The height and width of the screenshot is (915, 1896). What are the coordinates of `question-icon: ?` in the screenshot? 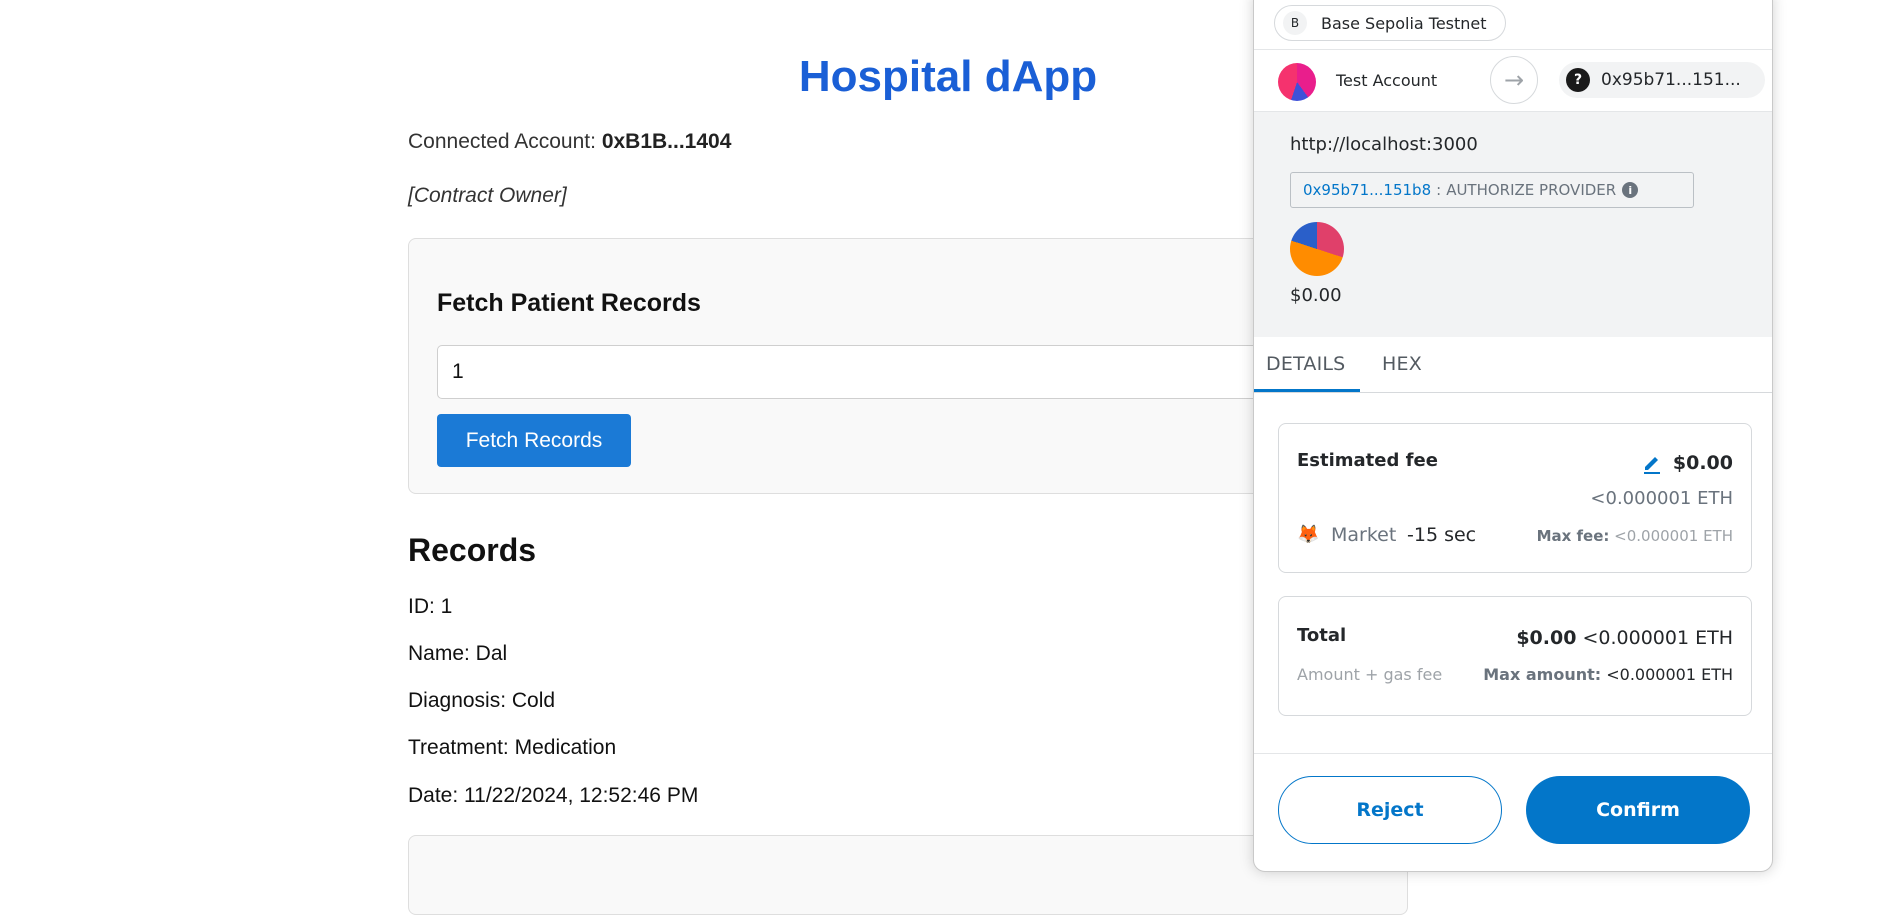 It's located at (1578, 80).